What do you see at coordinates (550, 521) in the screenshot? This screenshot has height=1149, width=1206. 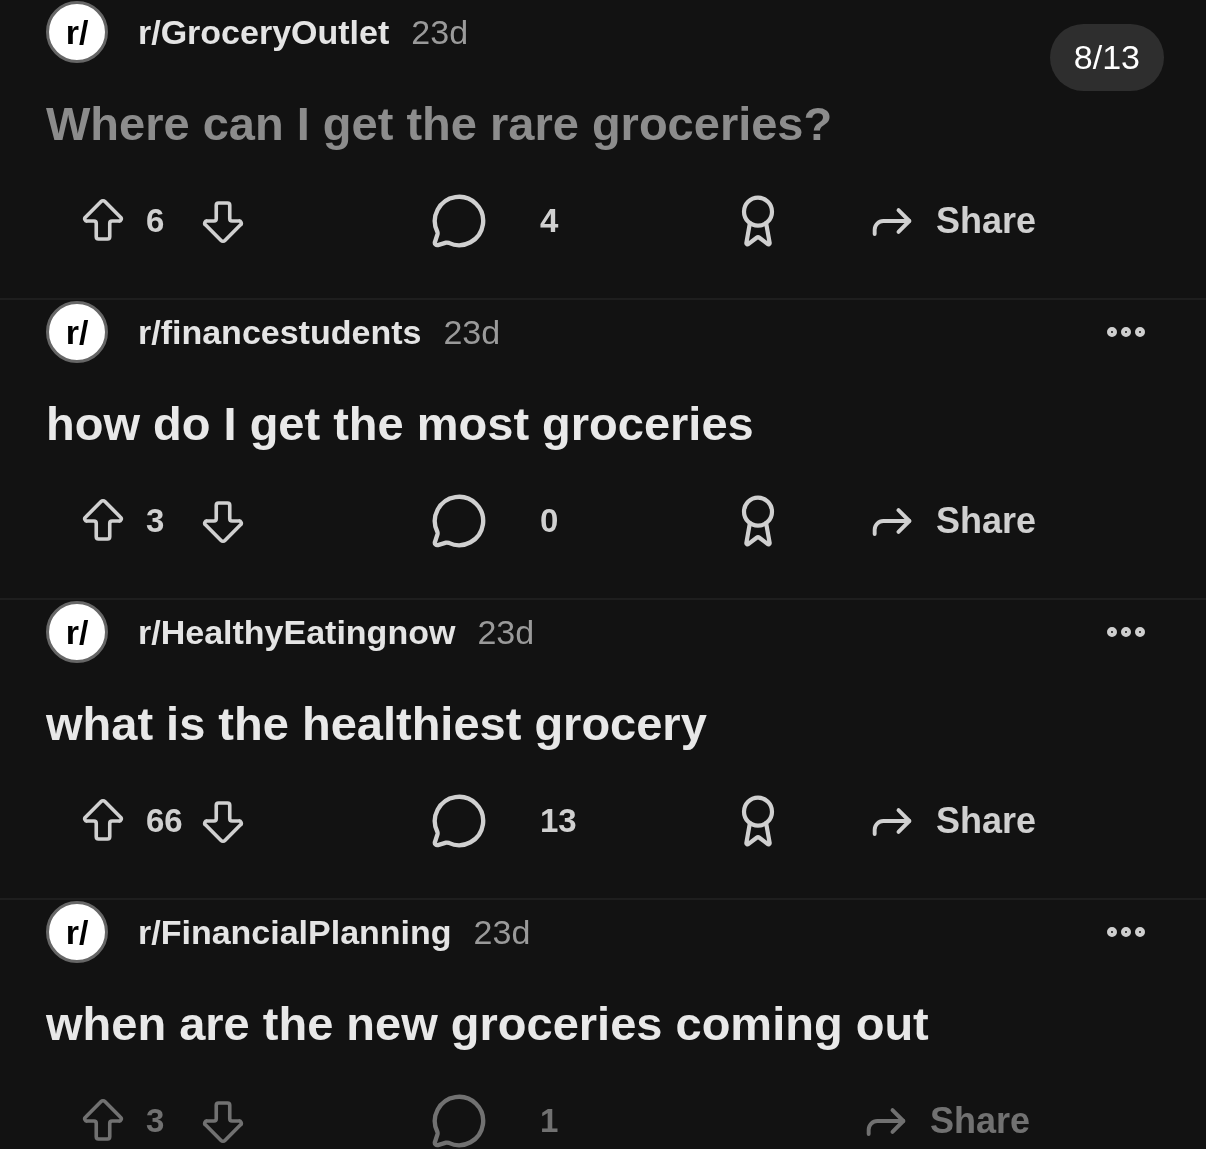 I see `comment-count: 0` at bounding box center [550, 521].